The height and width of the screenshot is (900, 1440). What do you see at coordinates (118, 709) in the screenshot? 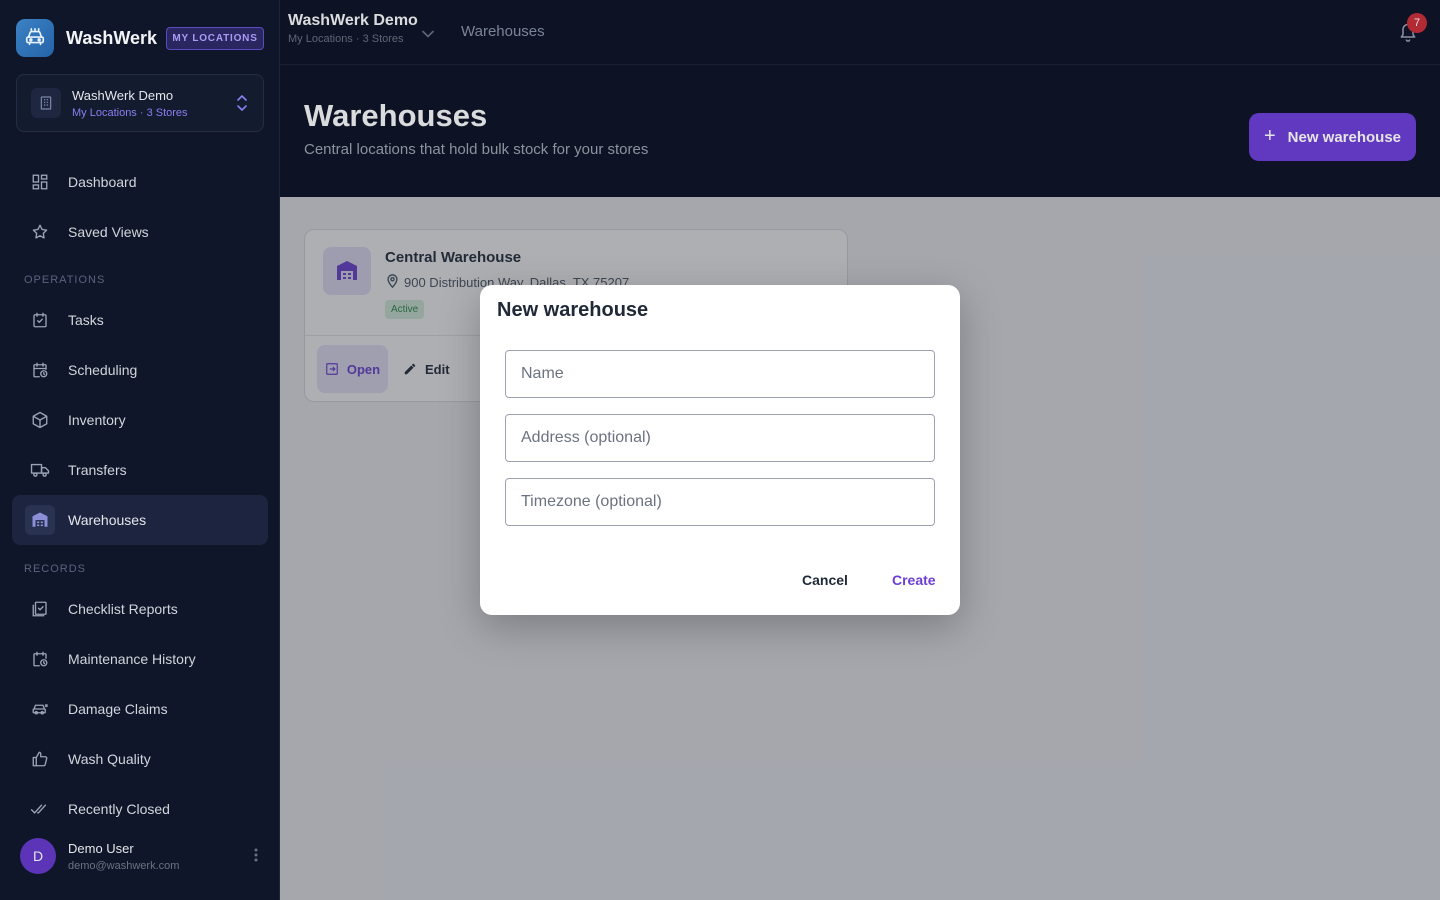
I see `sidebar-item-label: Damage Claims` at bounding box center [118, 709].